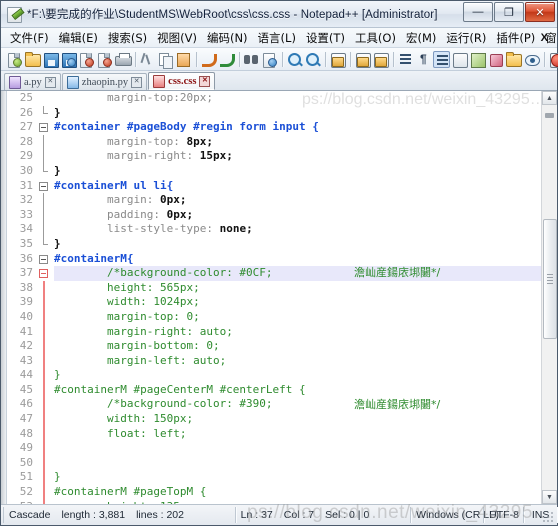 This screenshot has width=558, height=526. I want to click on scrollbar-thumb, so click(550, 279).